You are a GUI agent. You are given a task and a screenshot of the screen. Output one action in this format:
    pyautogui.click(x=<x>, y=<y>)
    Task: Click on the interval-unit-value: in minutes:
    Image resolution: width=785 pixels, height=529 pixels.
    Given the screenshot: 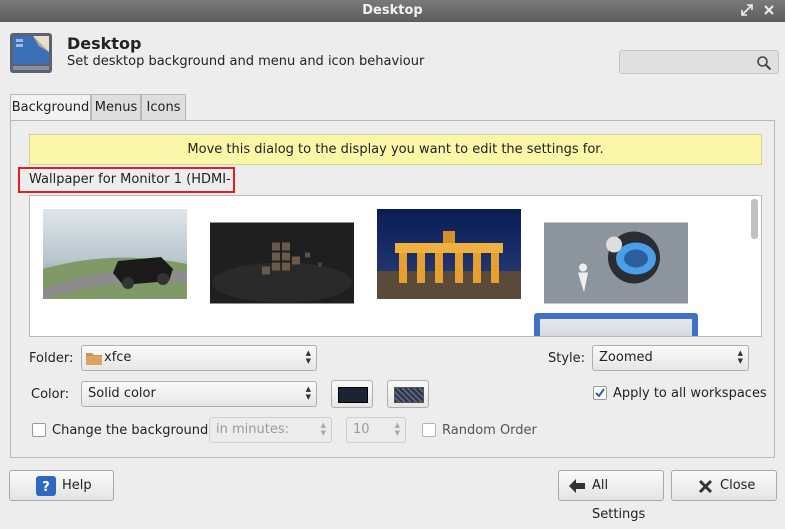 What is the action you would take?
    pyautogui.click(x=252, y=429)
    